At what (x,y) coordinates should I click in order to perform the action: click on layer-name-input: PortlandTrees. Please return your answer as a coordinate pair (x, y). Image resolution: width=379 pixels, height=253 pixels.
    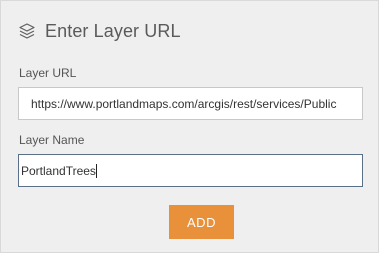
    Looking at the image, I should click on (190, 170).